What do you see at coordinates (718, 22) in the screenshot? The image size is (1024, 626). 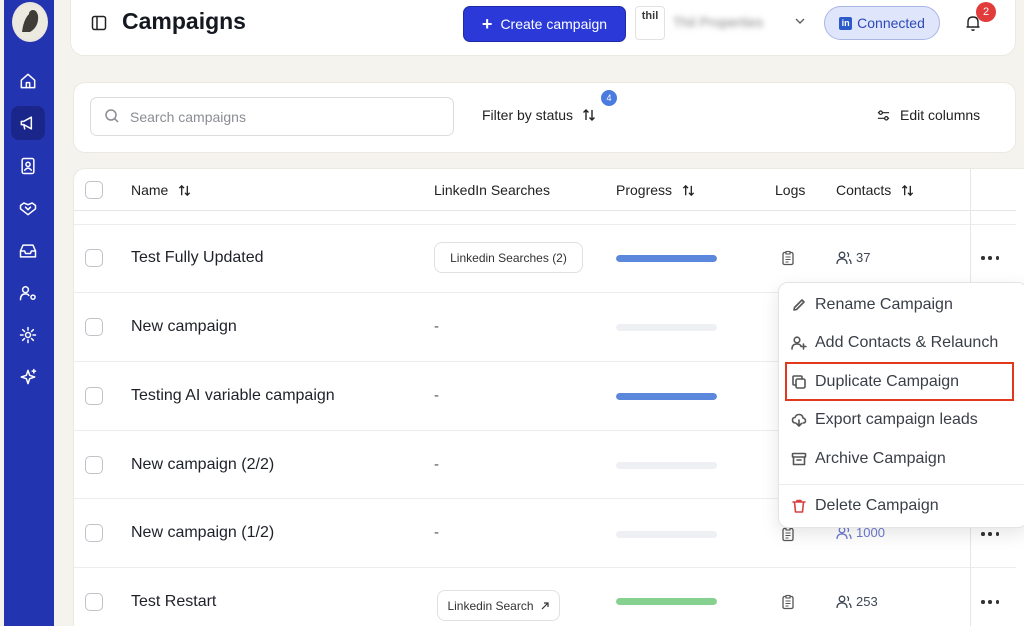 I see `org-switcher-name: Thil Properties` at bounding box center [718, 22].